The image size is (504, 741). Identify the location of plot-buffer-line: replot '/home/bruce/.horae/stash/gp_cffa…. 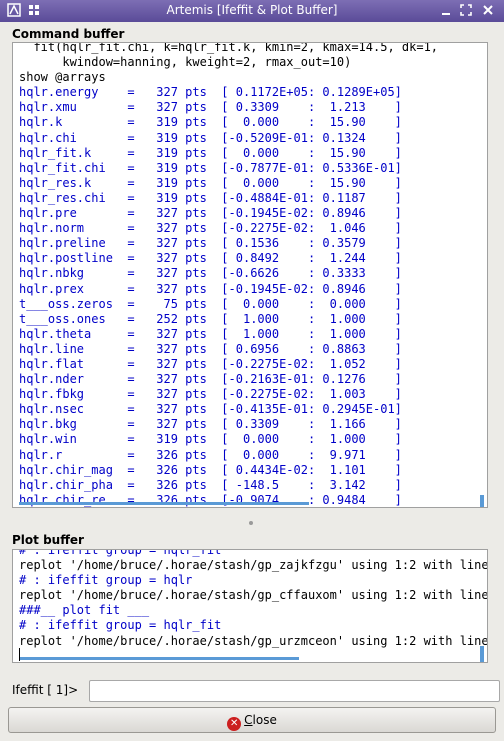
(253, 595).